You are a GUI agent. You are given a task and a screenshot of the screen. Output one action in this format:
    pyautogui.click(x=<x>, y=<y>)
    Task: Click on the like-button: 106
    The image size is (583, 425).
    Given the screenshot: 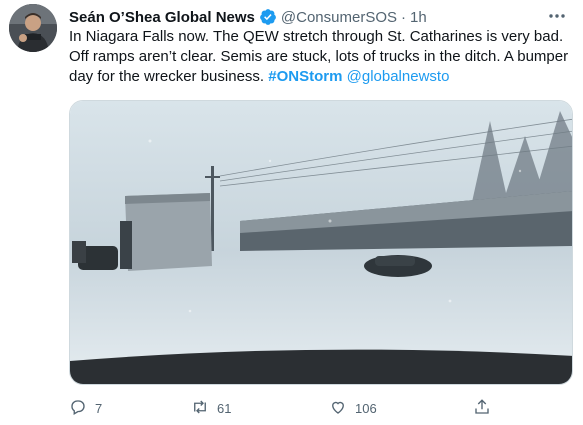 What is the action you would take?
    pyautogui.click(x=353, y=408)
    